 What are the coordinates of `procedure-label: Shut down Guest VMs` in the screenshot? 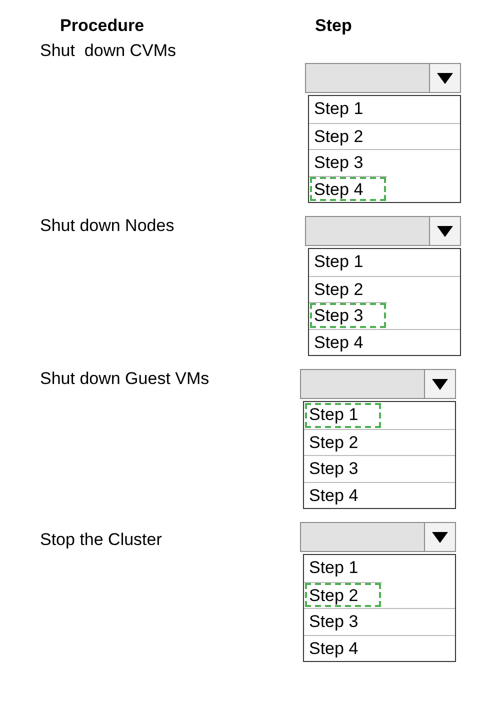 It's located at (125, 379).